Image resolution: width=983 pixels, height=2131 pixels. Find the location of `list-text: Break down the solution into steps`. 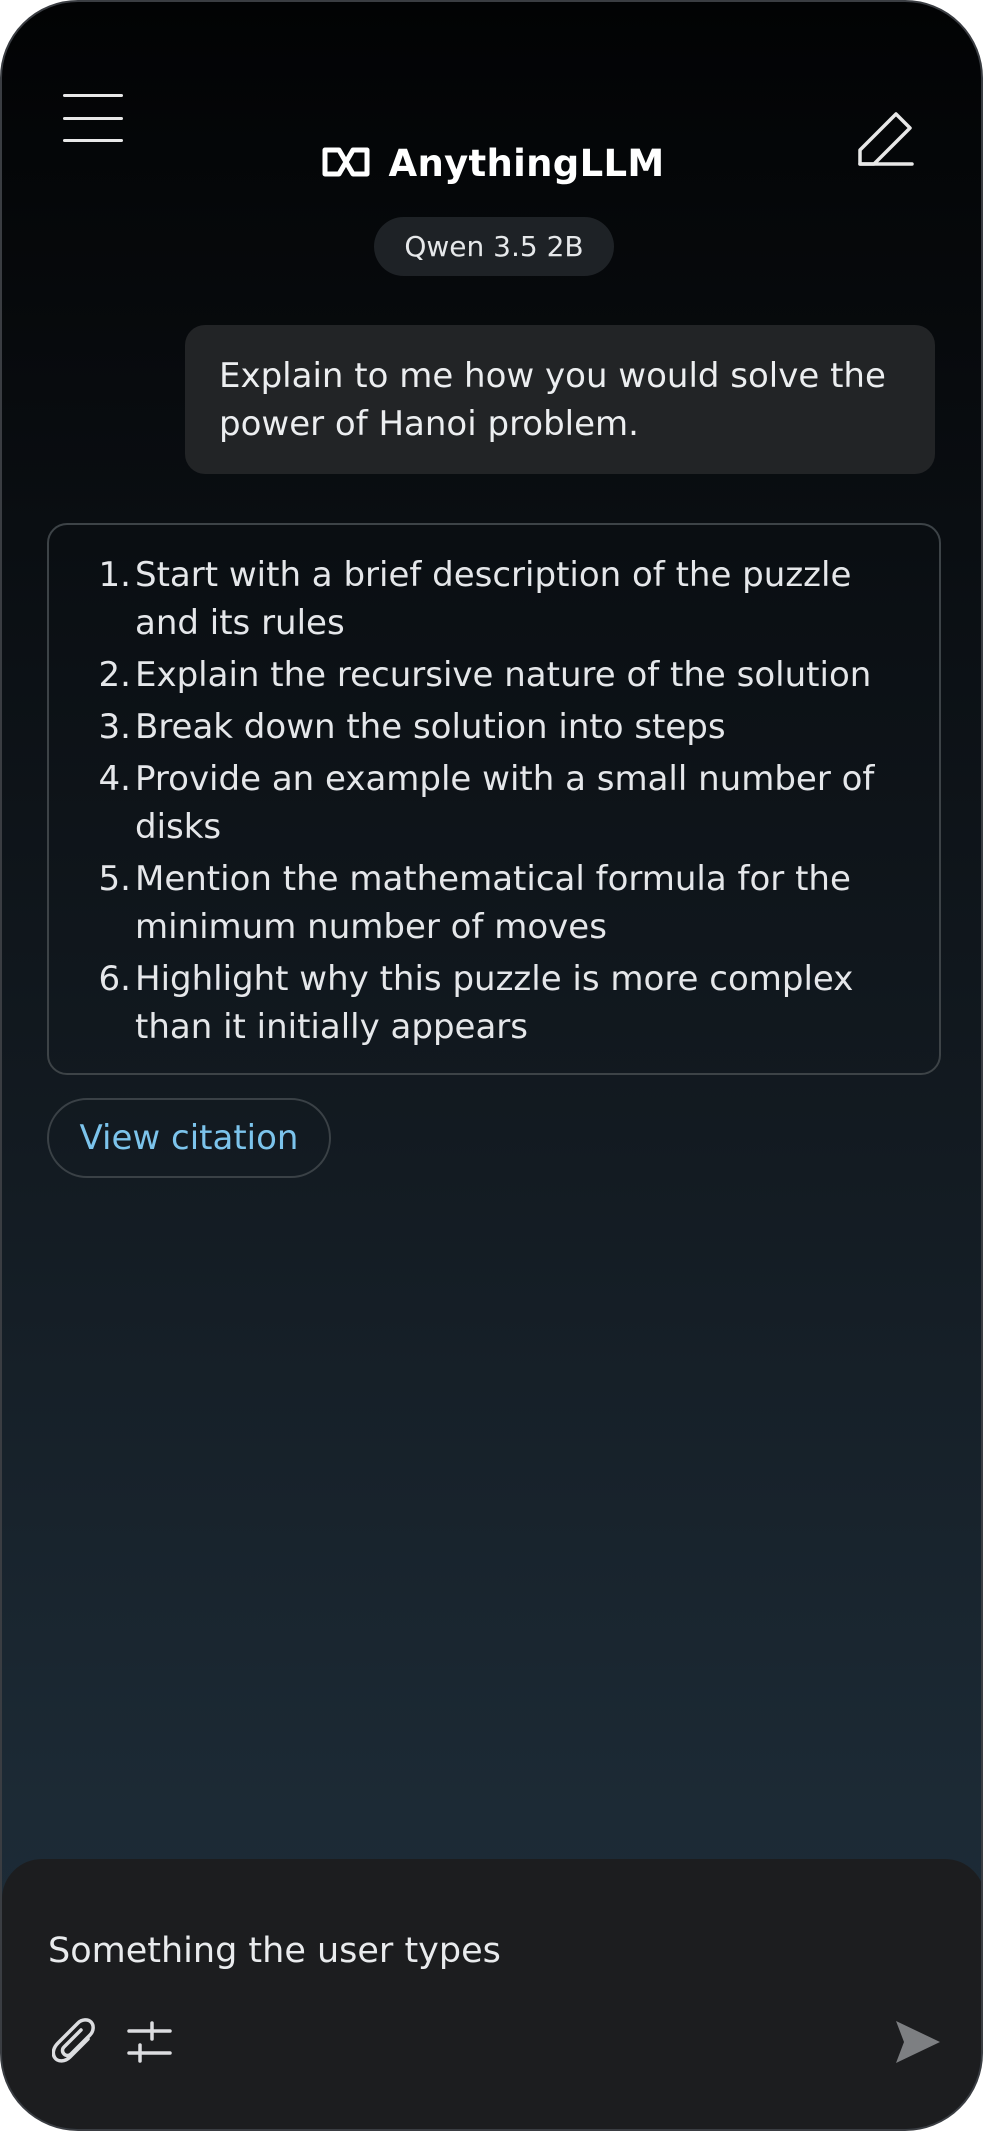

list-text: Break down the solution into steps is located at coordinates (430, 727).